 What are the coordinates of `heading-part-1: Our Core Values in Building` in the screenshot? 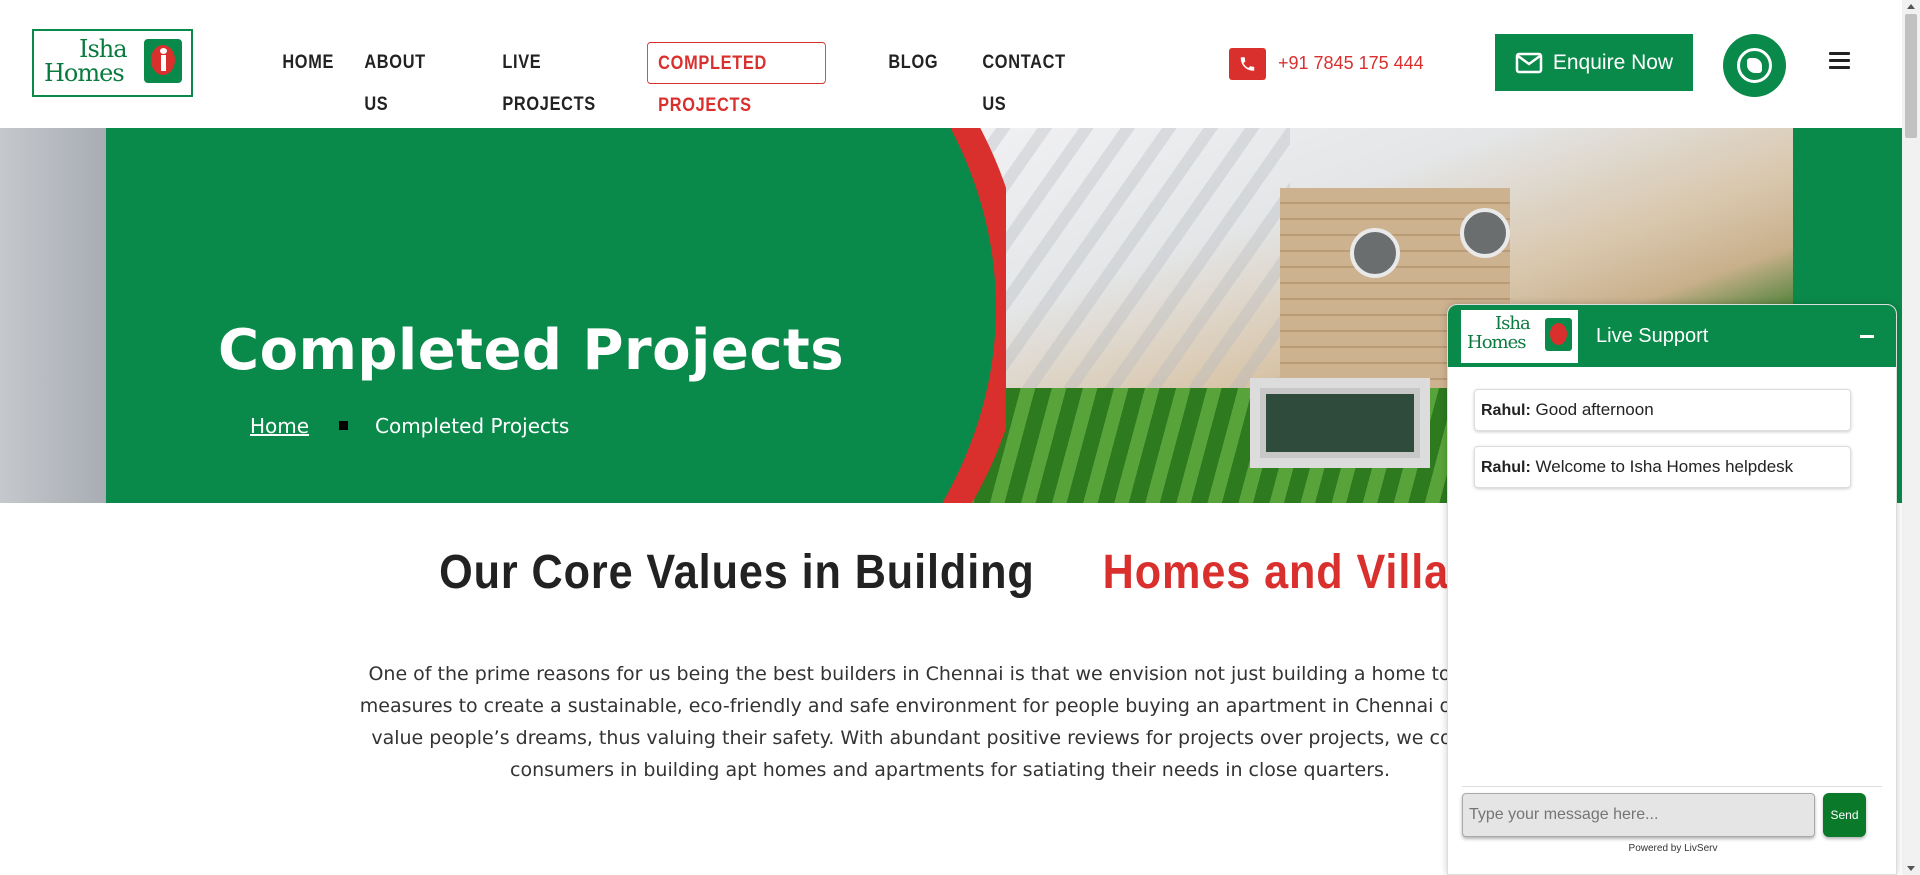 It's located at (736, 572).